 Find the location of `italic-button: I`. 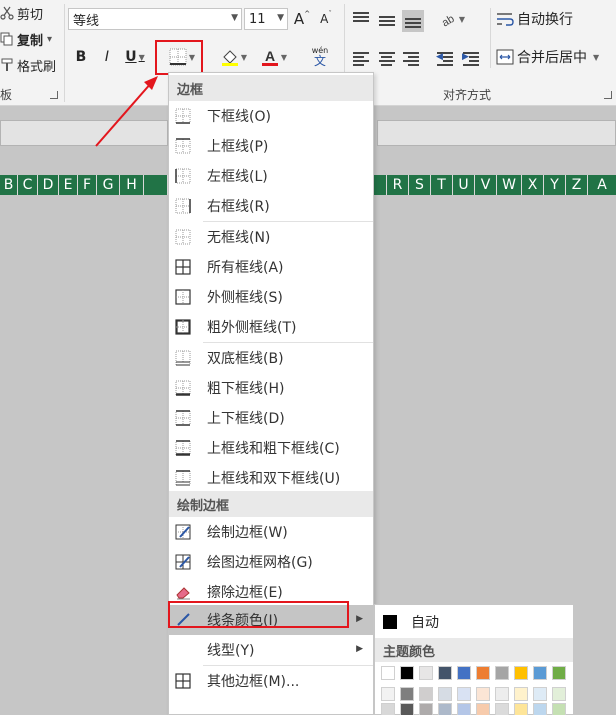

italic-button: I is located at coordinates (107, 57).